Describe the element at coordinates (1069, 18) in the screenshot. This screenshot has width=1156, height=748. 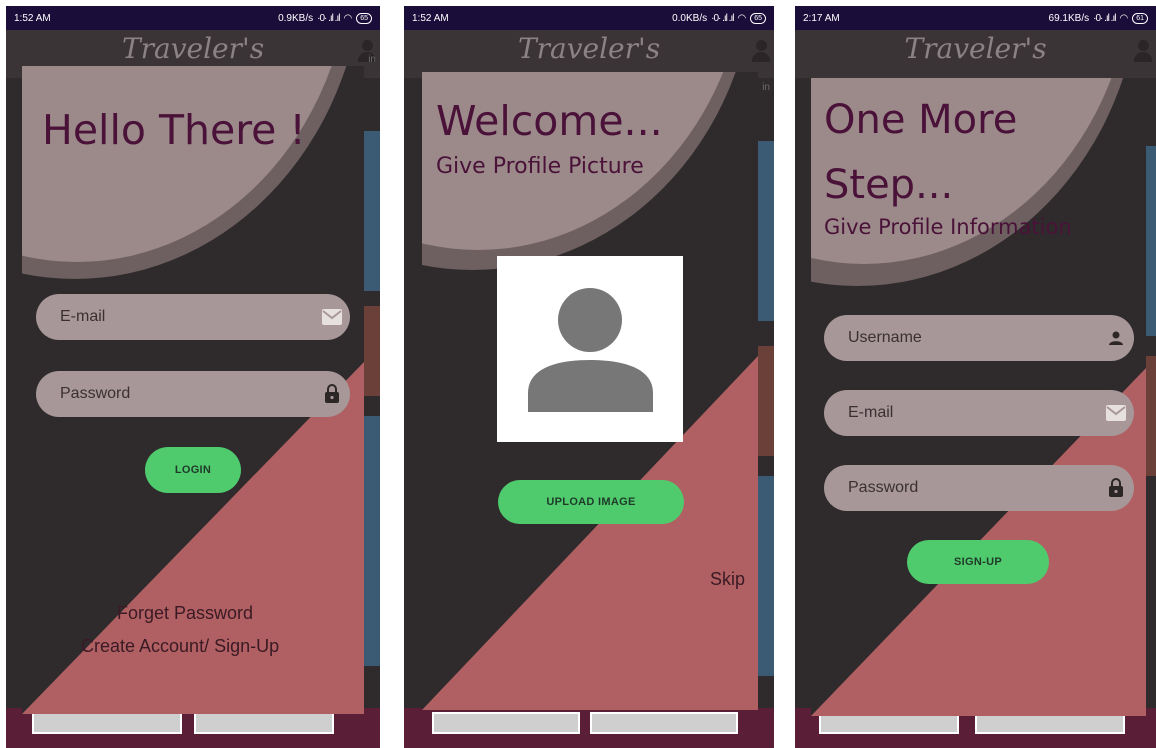
I see `network-speed: 69.1KB/s` at that location.